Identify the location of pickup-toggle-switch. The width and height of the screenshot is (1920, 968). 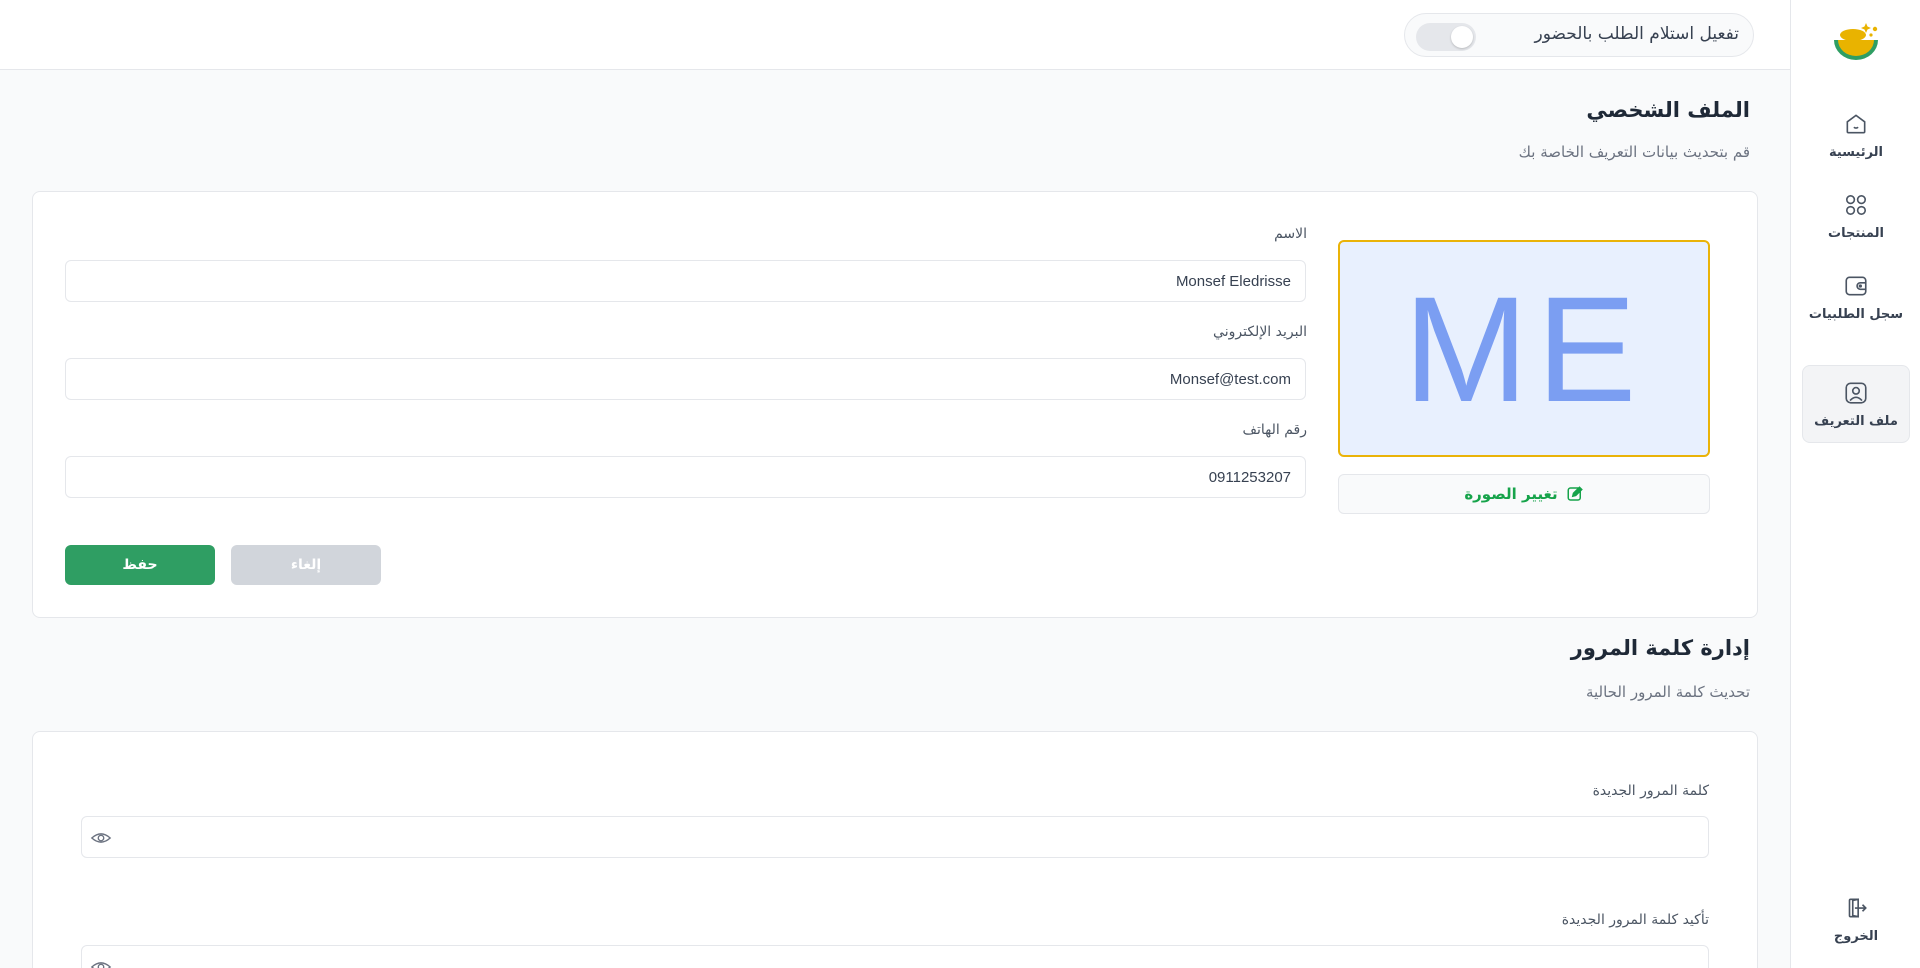
(1446, 37).